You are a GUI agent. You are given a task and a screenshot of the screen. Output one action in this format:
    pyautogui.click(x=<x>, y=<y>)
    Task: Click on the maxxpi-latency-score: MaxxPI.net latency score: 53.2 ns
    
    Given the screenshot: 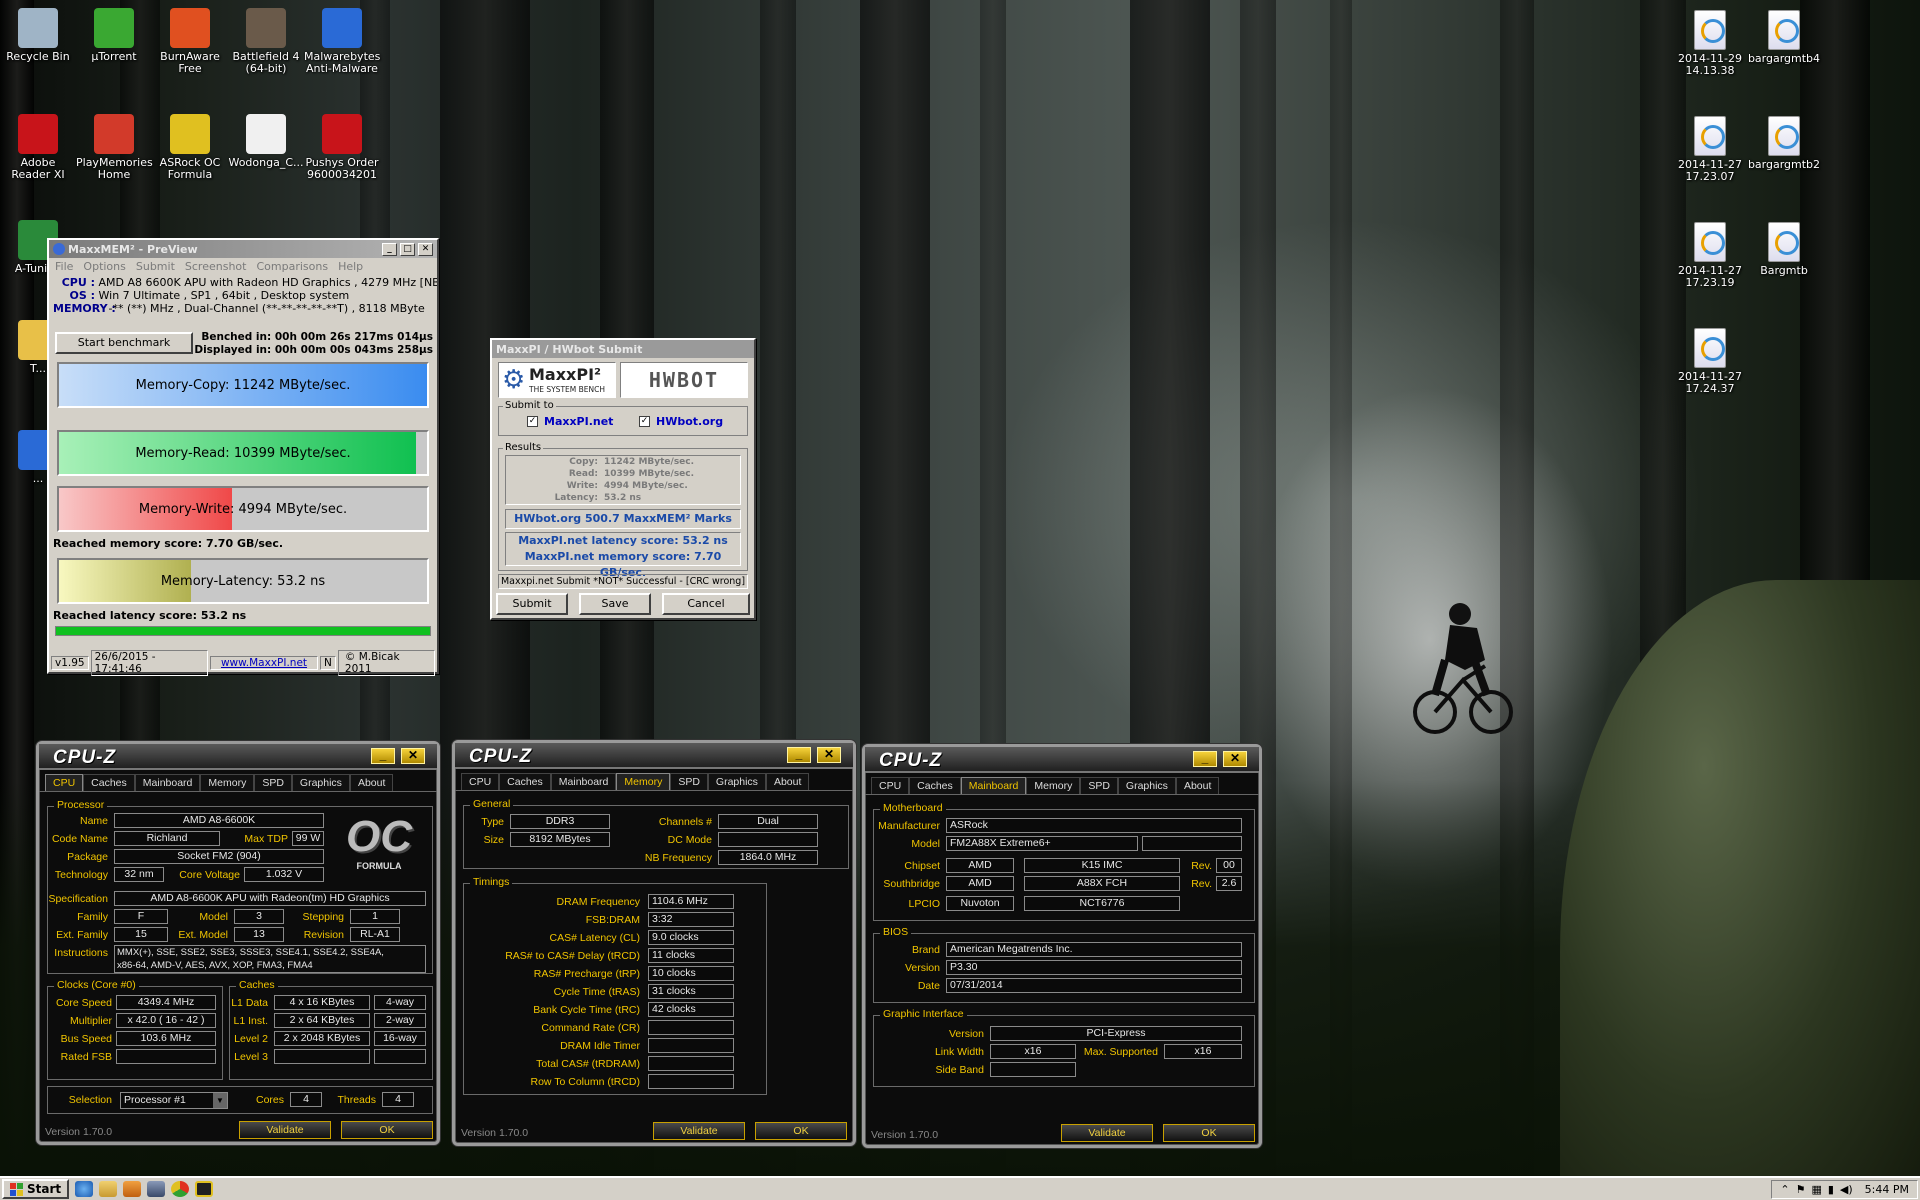 What is the action you would take?
    pyautogui.click(x=623, y=540)
    